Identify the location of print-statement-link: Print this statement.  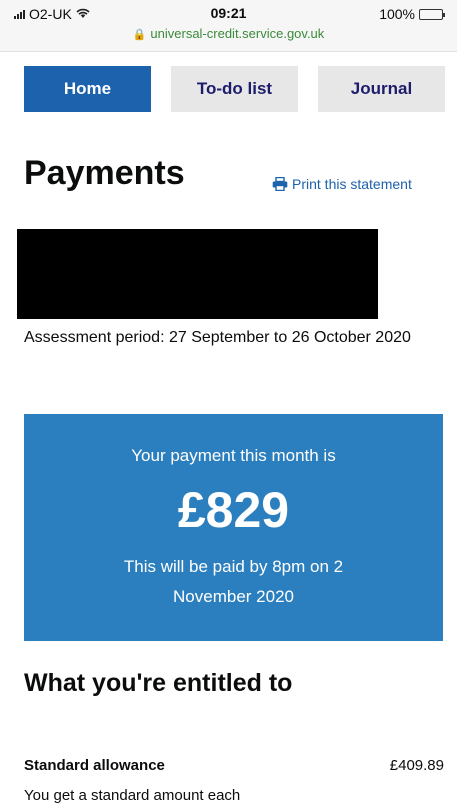
(342, 184).